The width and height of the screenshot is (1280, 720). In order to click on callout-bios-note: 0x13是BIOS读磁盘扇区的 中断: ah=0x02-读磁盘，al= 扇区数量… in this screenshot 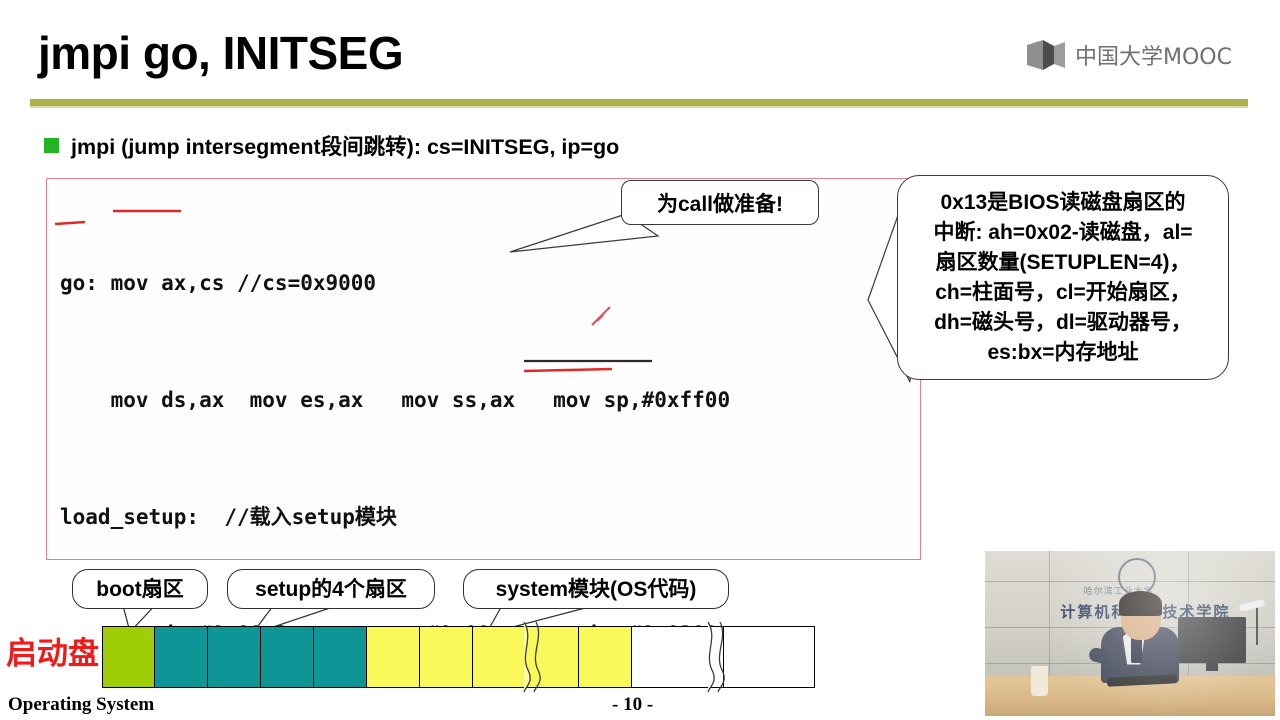, I will do `click(1063, 277)`.